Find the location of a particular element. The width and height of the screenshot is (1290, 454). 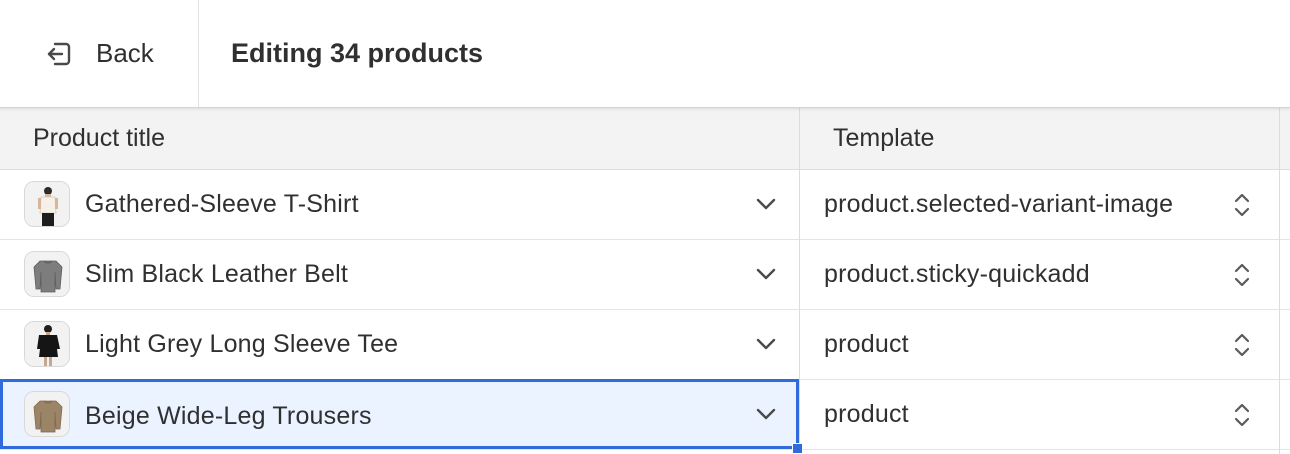

template-select: product.sticky-quickadd is located at coordinates (1039, 274).